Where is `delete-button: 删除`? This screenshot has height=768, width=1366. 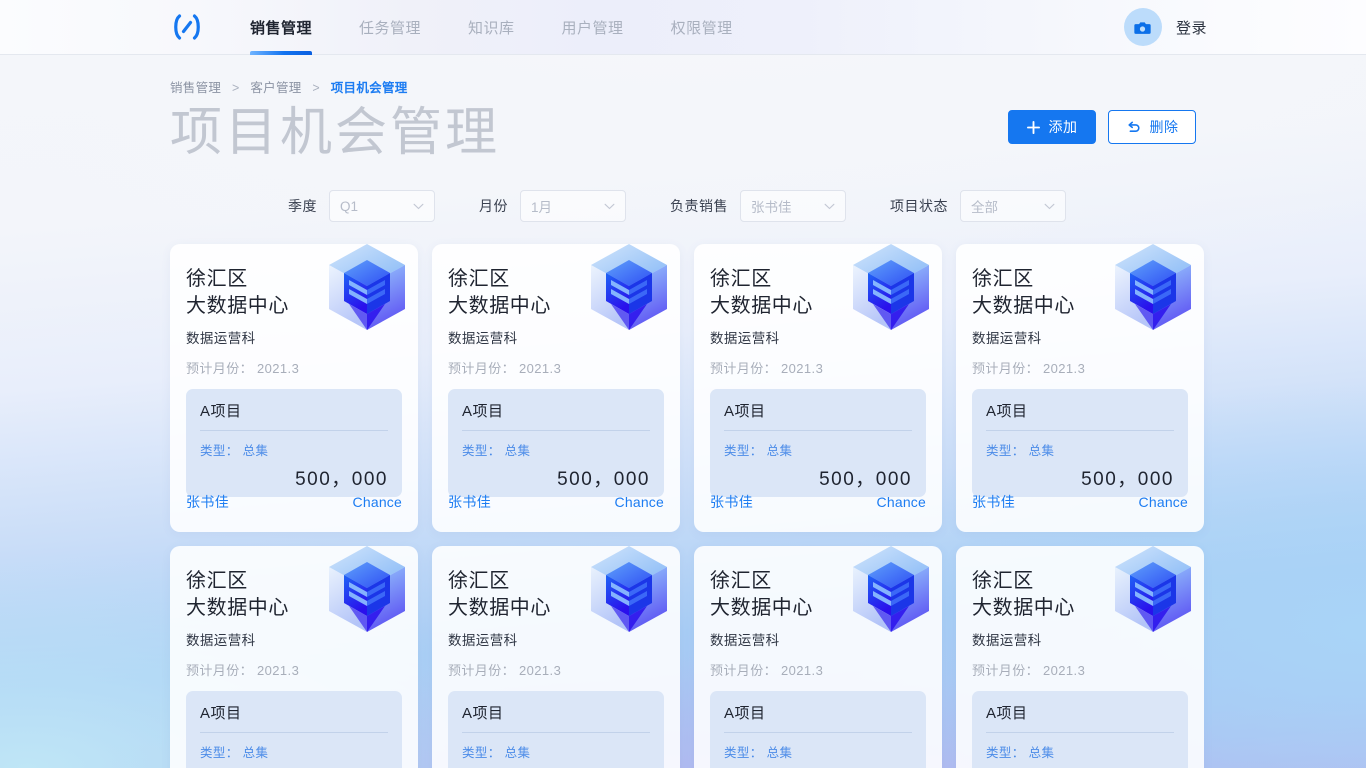
delete-button: 删除 is located at coordinates (1152, 127).